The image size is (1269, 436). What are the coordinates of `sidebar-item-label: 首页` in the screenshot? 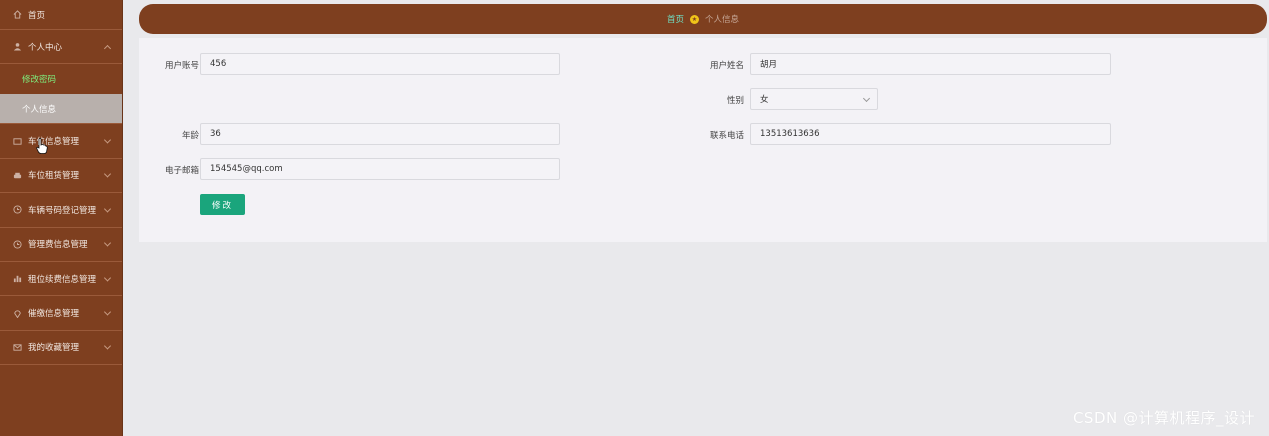 It's located at (37, 15).